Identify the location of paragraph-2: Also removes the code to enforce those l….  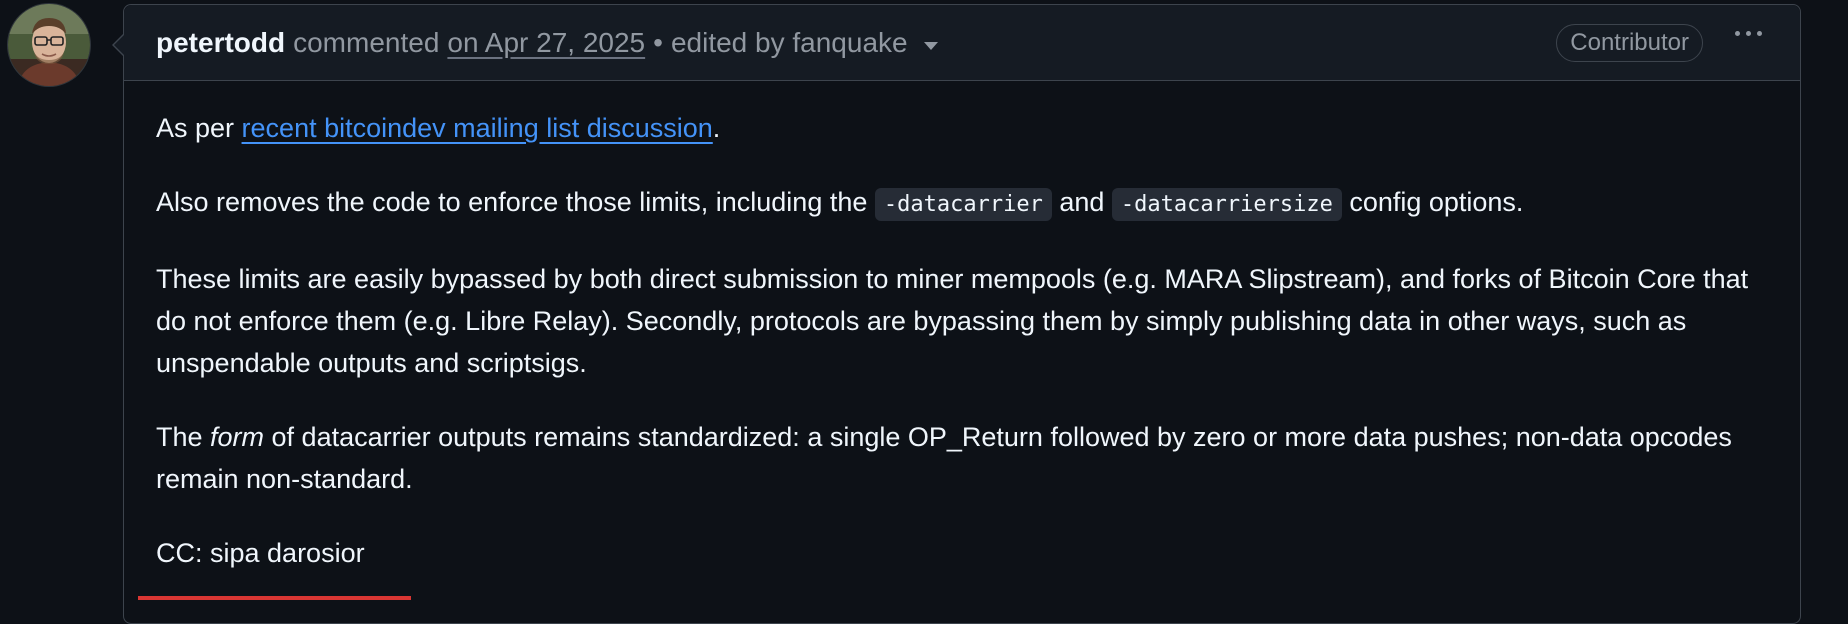
(958, 187).